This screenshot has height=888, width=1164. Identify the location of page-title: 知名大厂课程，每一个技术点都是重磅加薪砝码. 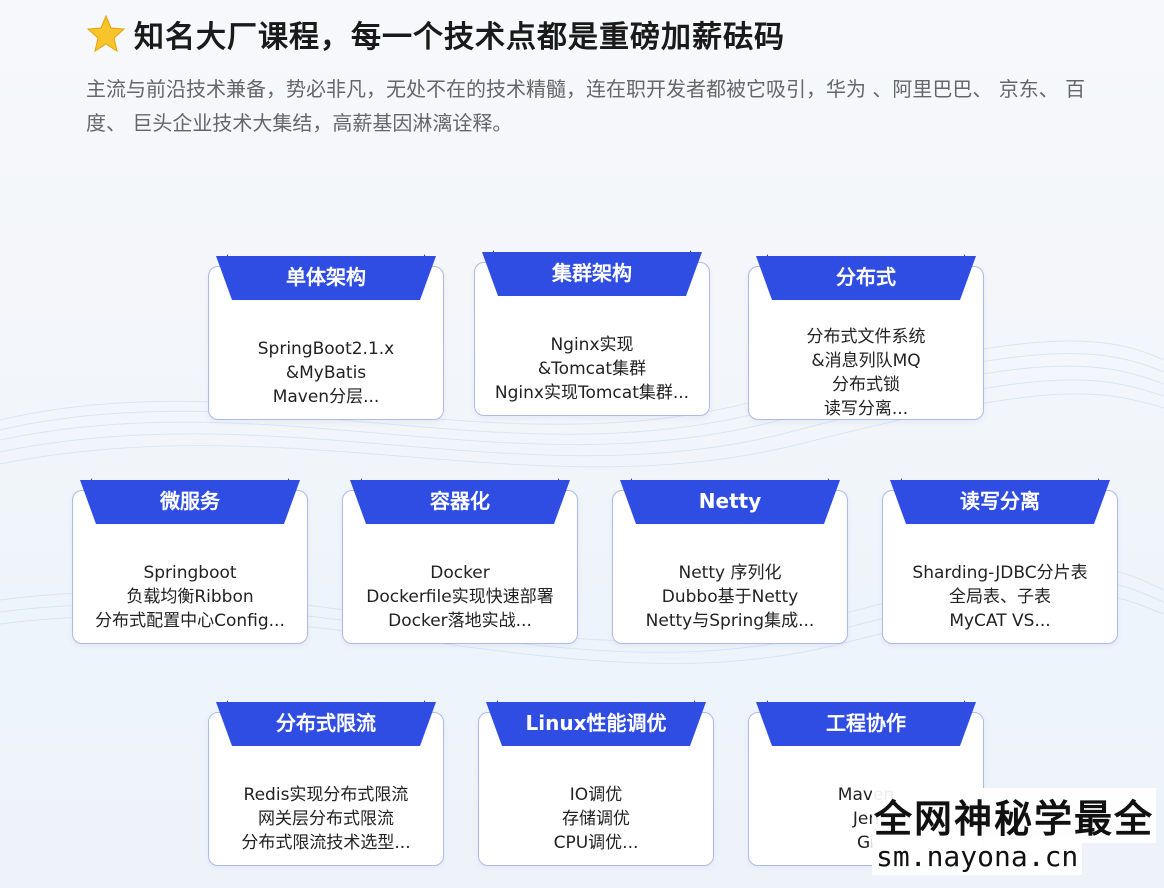
(459, 37).